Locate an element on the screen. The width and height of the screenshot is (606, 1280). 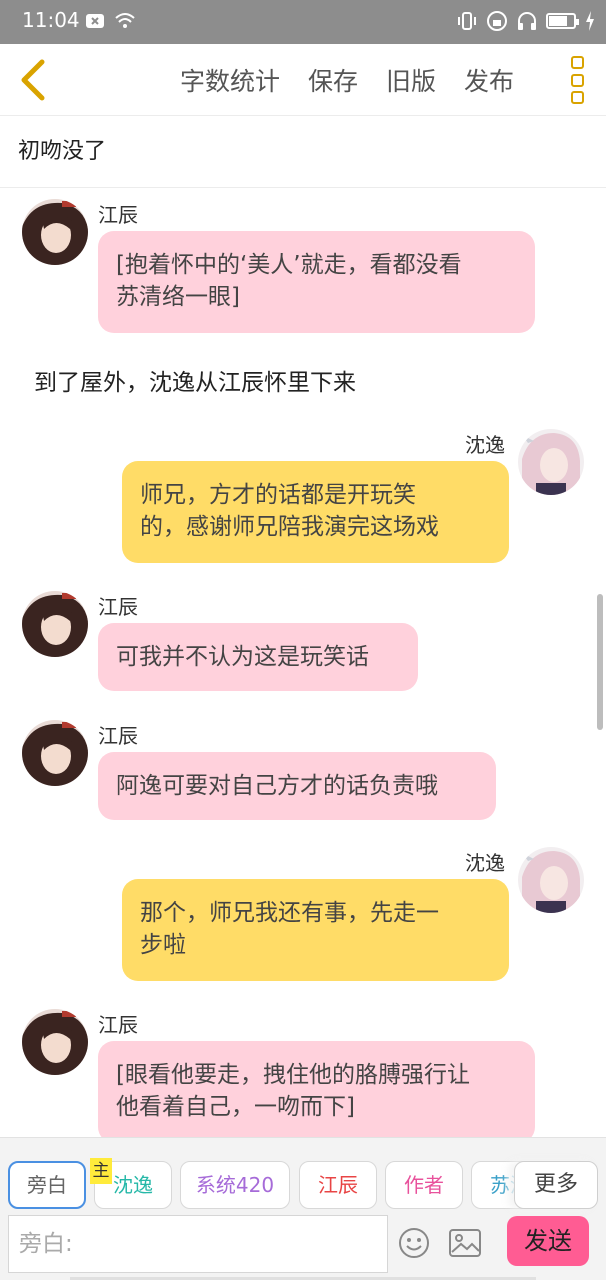
send-button: 发送 is located at coordinates (548, 1241).